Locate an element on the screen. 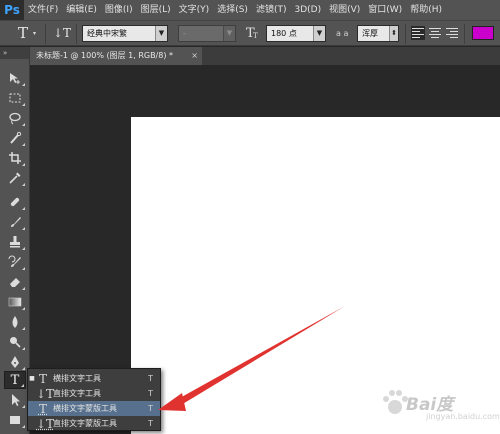 The height and width of the screenshot is (434, 500). flyout-item-vertical-type: ↓T 直排文字工具 T is located at coordinates (94, 393).